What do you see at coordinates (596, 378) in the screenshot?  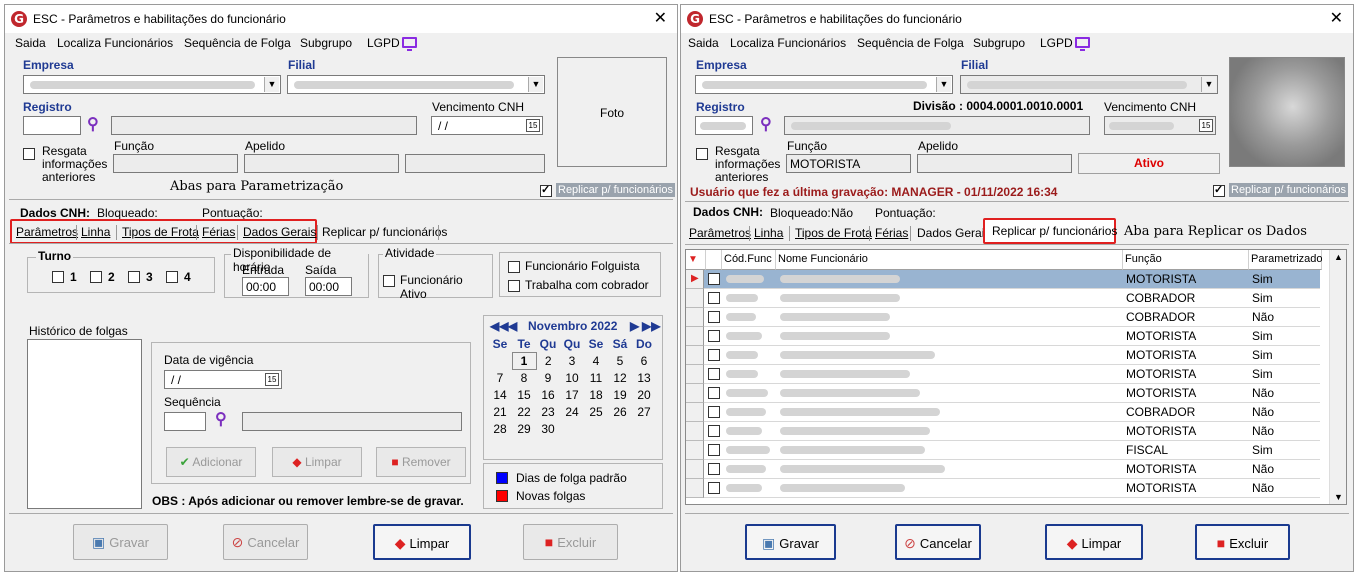 I see `day: 11` at bounding box center [596, 378].